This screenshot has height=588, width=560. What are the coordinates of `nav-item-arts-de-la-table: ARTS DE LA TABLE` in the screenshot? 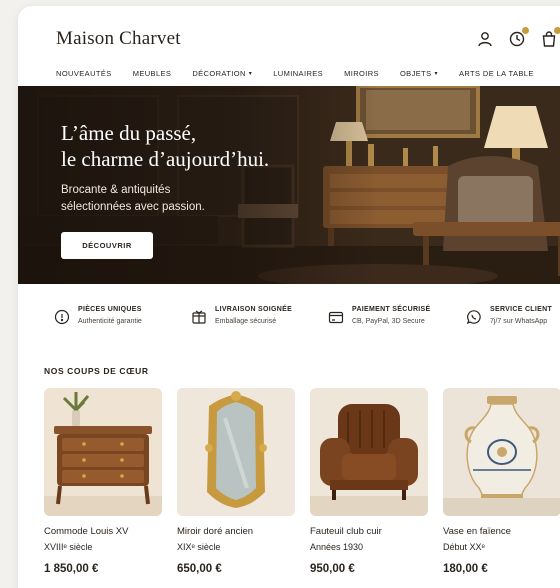 It's located at (496, 73).